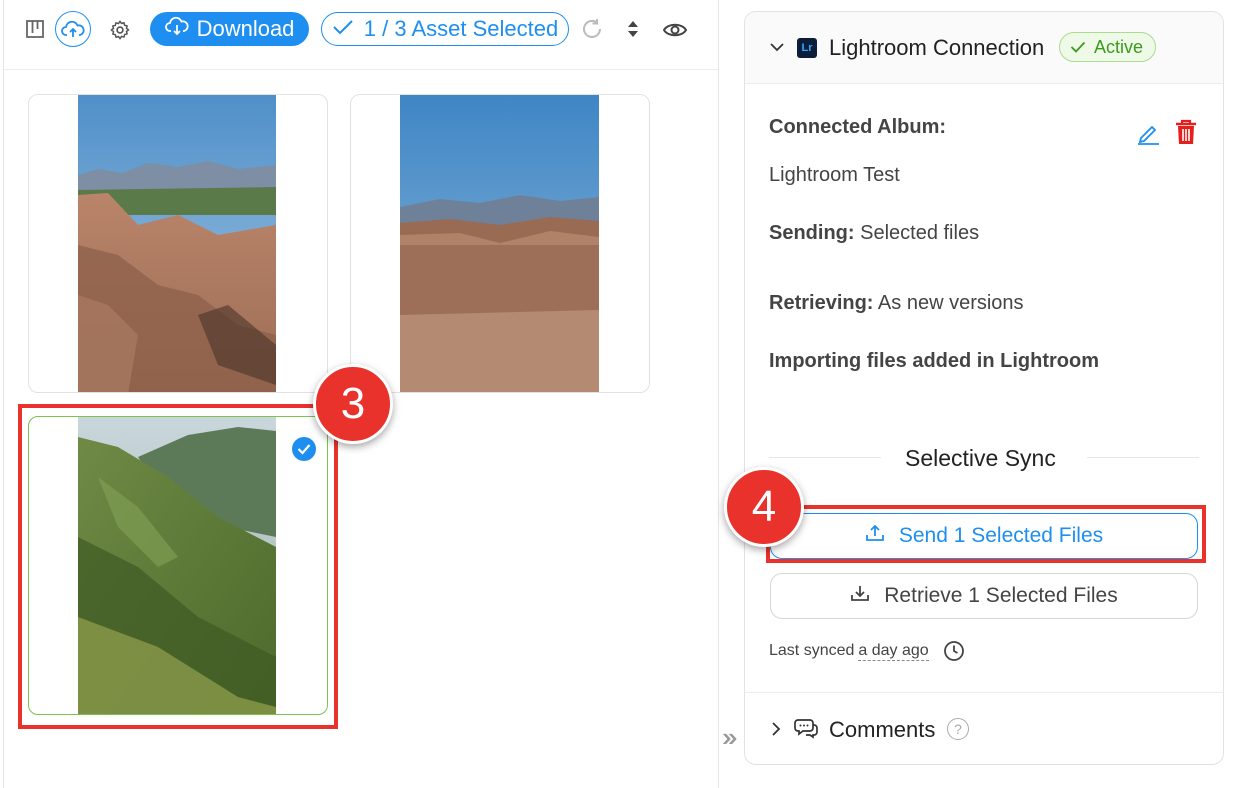 The width and height of the screenshot is (1236, 788). Describe the element at coordinates (776, 731) in the screenshot. I see `chevron-right-icon` at that location.